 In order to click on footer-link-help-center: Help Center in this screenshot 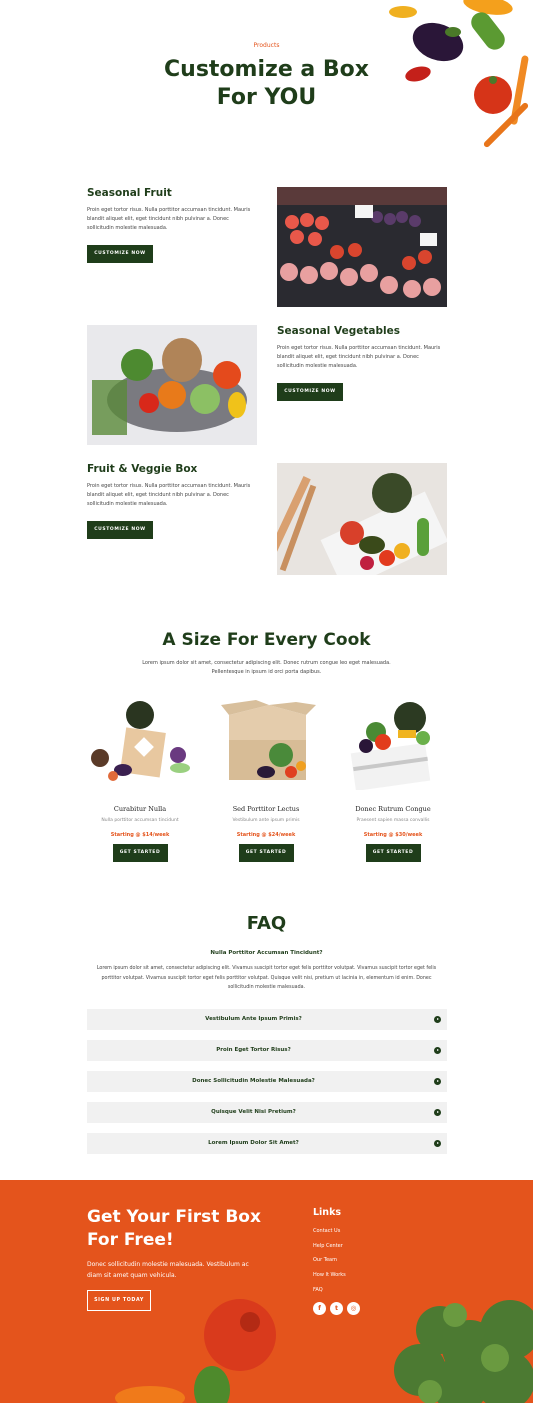, I will do `click(328, 1246)`.